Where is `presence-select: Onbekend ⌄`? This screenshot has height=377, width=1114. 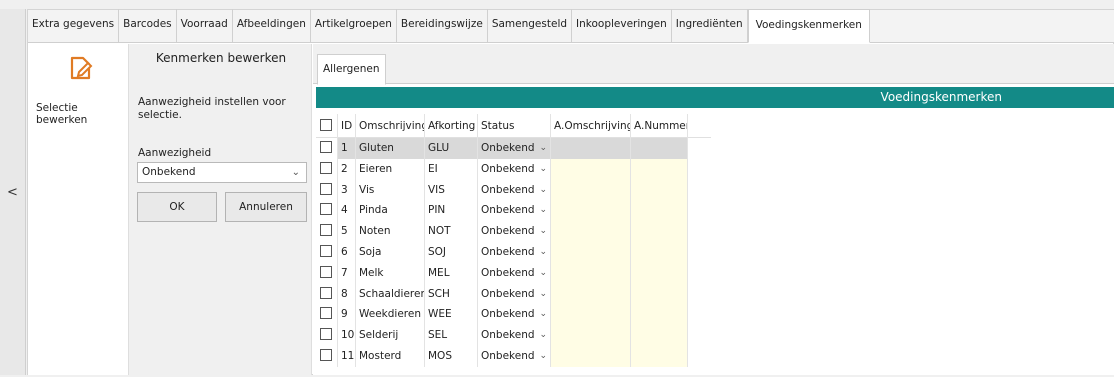 presence-select: Onbekend ⌄ is located at coordinates (222, 172).